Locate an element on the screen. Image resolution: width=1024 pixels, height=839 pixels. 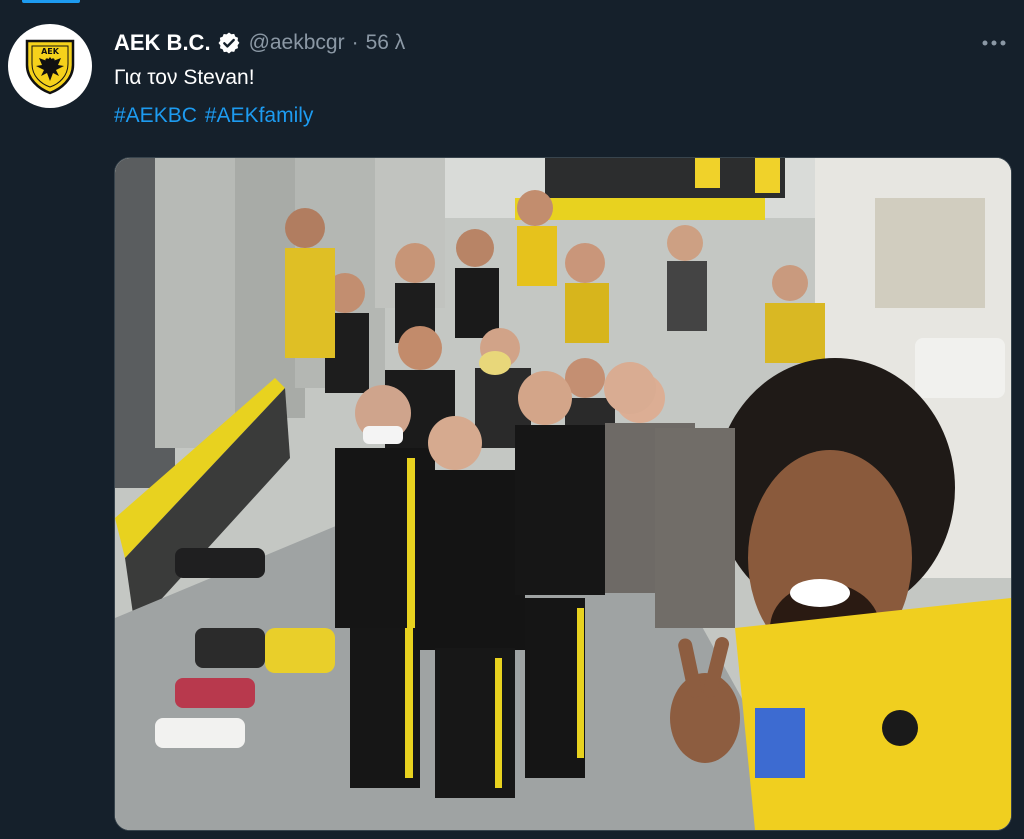
hashtags: #AEKBC #AEKfamily is located at coordinates (217, 116).